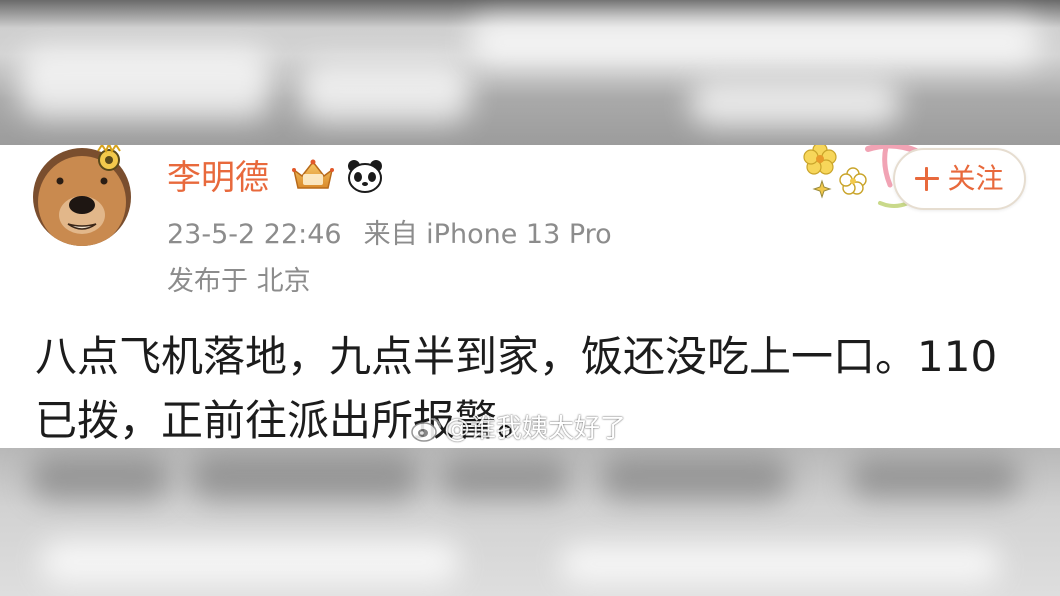 The image size is (1060, 596). I want to click on avatar-ornament-icon, so click(109, 158).